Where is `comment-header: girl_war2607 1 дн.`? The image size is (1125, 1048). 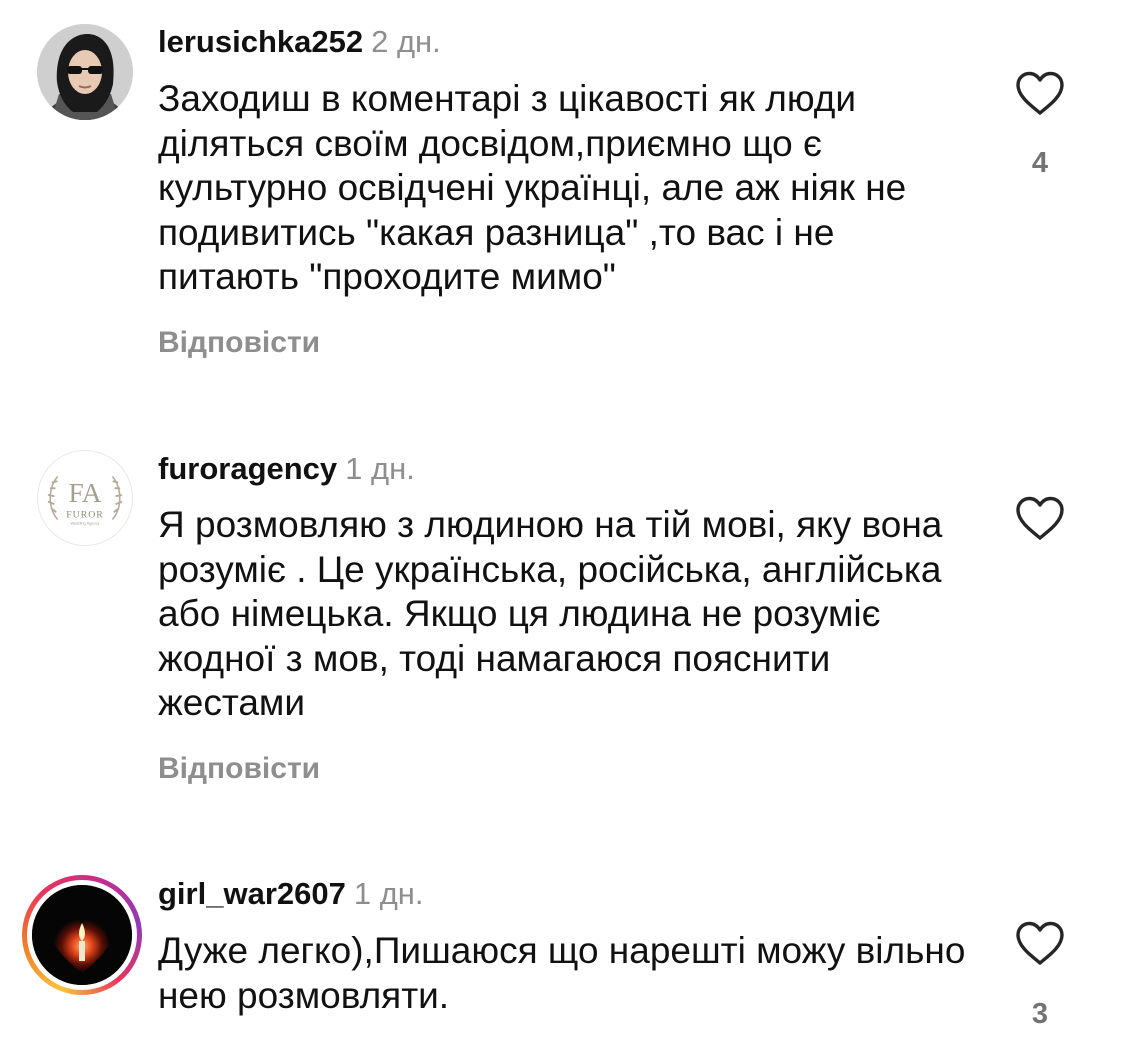 comment-header: girl_war2607 1 дн. is located at coordinates (291, 894).